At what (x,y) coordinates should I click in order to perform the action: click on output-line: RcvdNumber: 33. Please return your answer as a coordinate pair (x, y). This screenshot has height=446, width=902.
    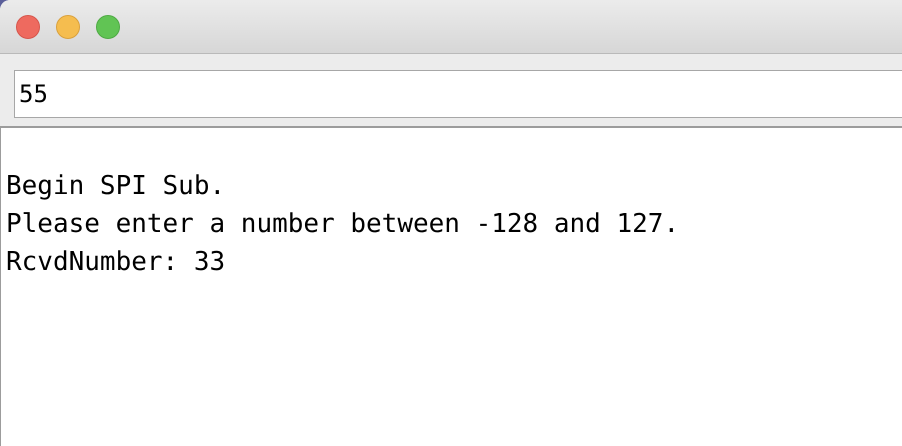
    Looking at the image, I should click on (116, 262).